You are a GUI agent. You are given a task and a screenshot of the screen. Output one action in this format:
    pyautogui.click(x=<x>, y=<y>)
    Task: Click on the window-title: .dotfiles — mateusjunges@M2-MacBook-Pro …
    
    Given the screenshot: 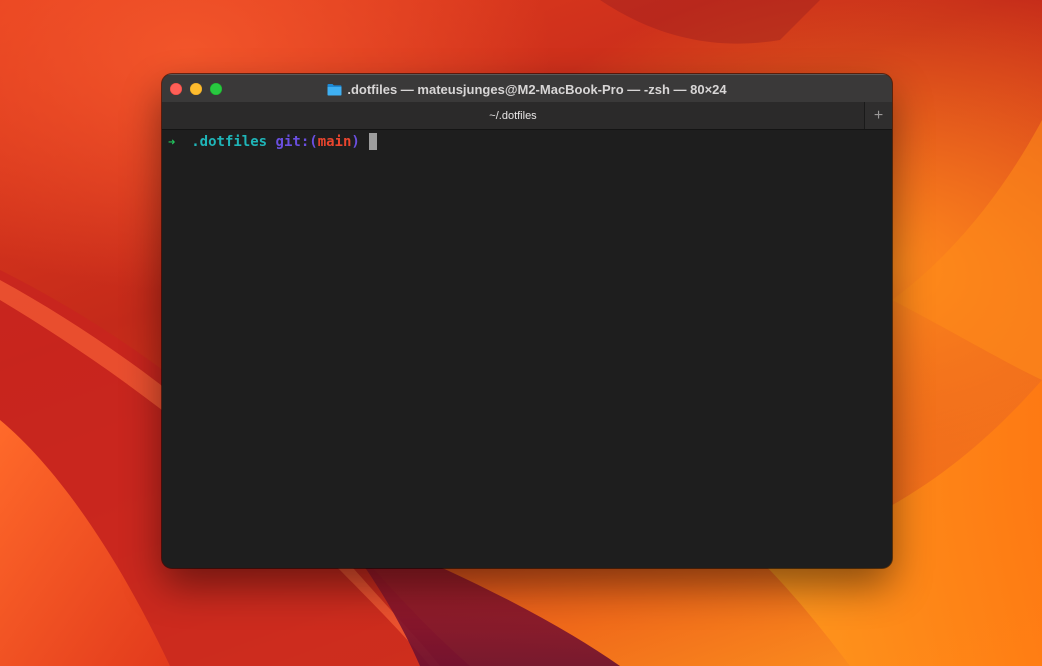 What is the action you would take?
    pyautogui.click(x=537, y=89)
    